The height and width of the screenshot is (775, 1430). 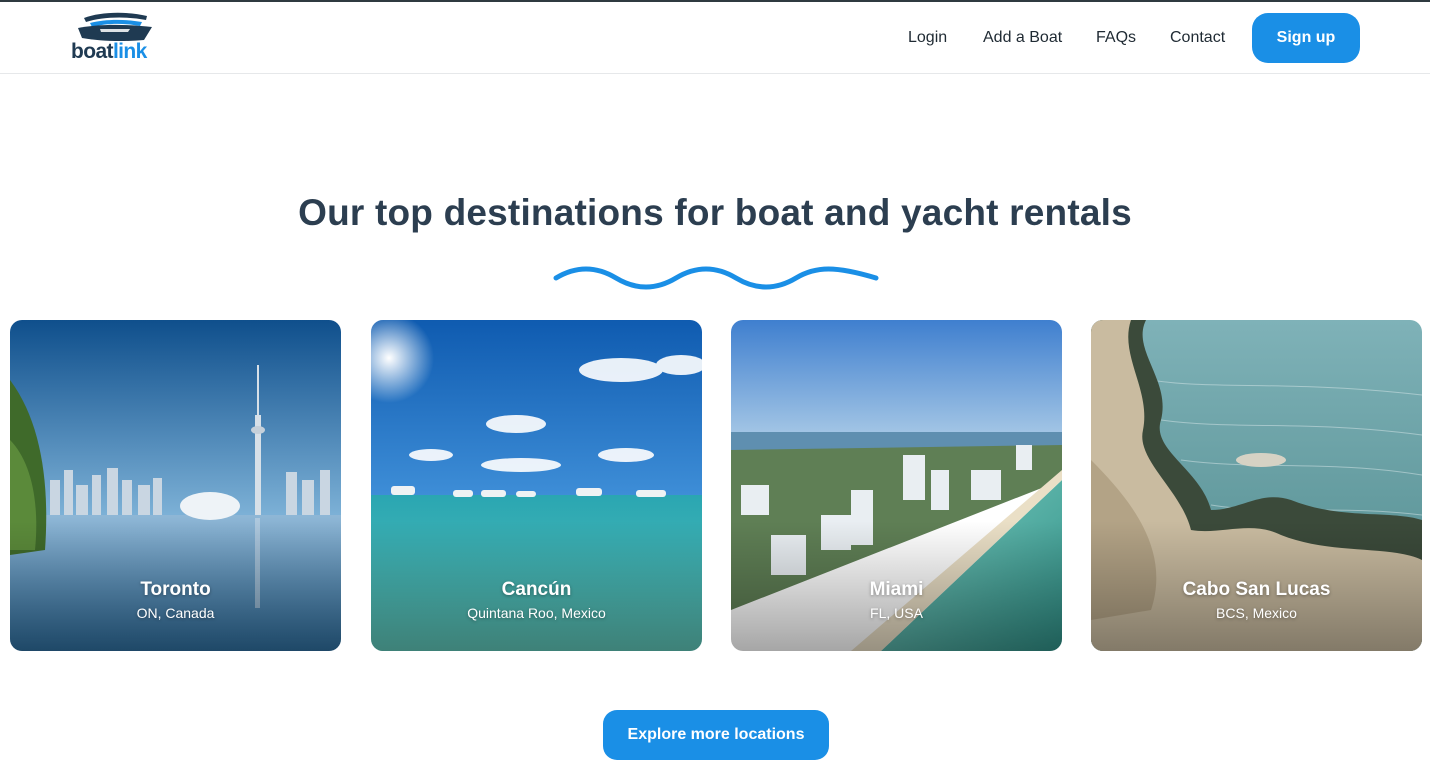 I want to click on explore-more-locations-button: Explore more locations, so click(x=716, y=735).